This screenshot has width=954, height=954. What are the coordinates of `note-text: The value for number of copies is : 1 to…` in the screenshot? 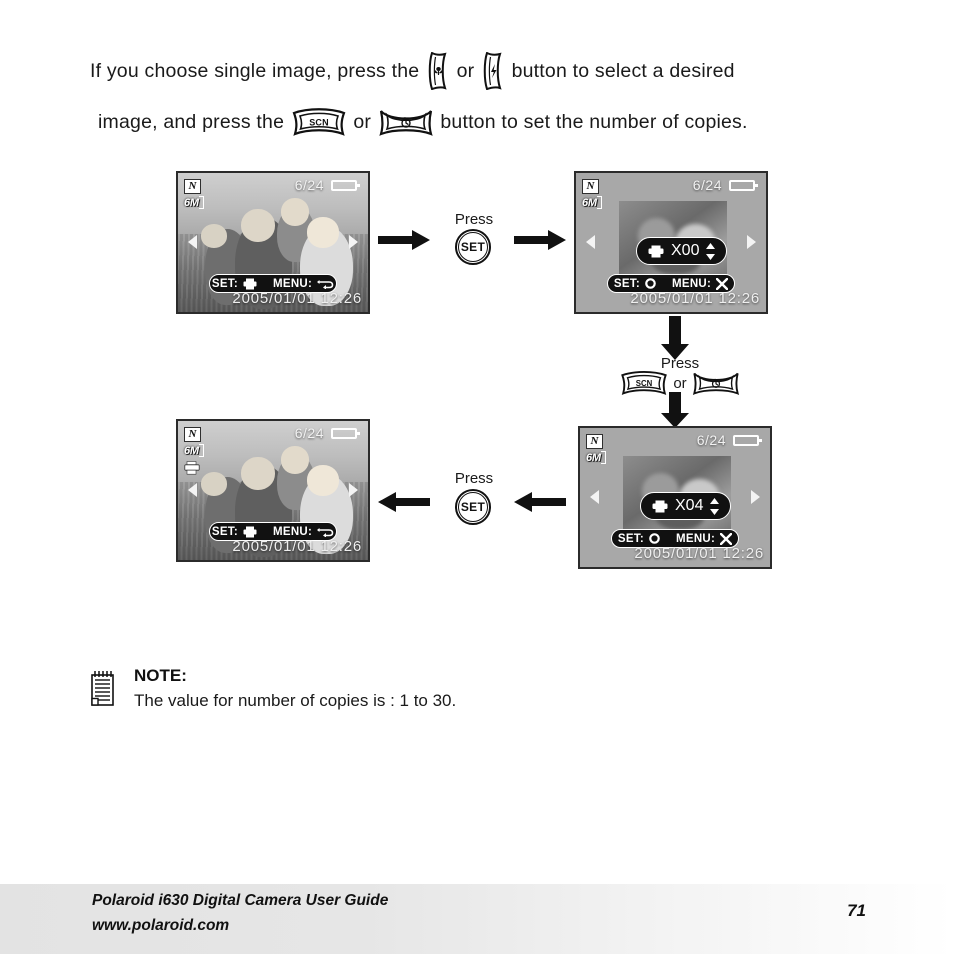 It's located at (295, 700).